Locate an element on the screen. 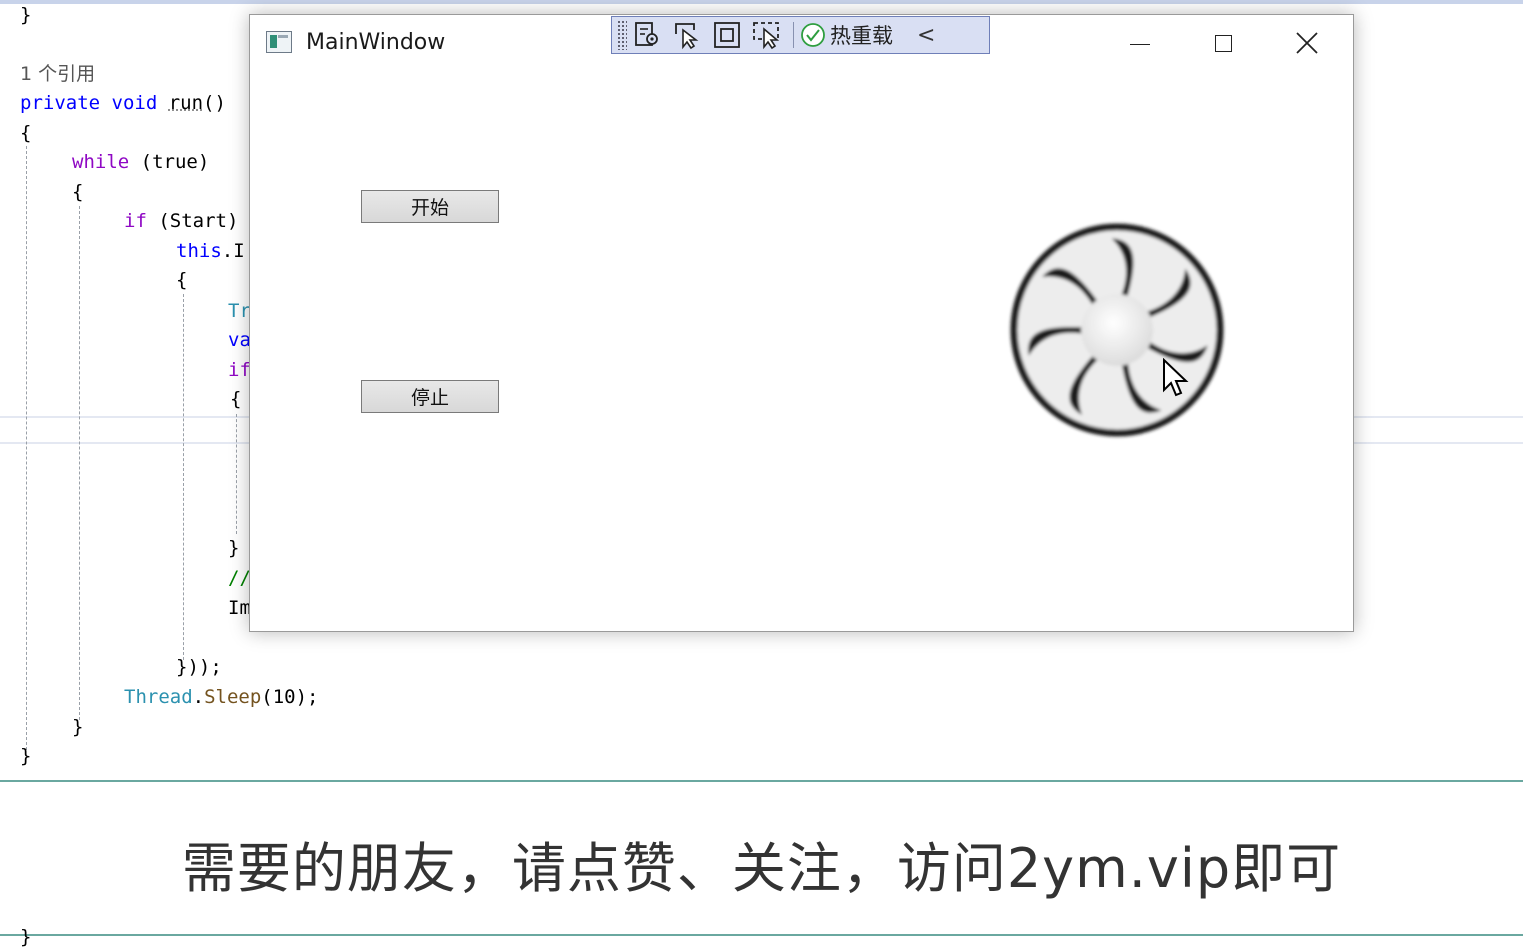  code-line-sleep: Thread.Sleep(10); is located at coordinates (221, 697).